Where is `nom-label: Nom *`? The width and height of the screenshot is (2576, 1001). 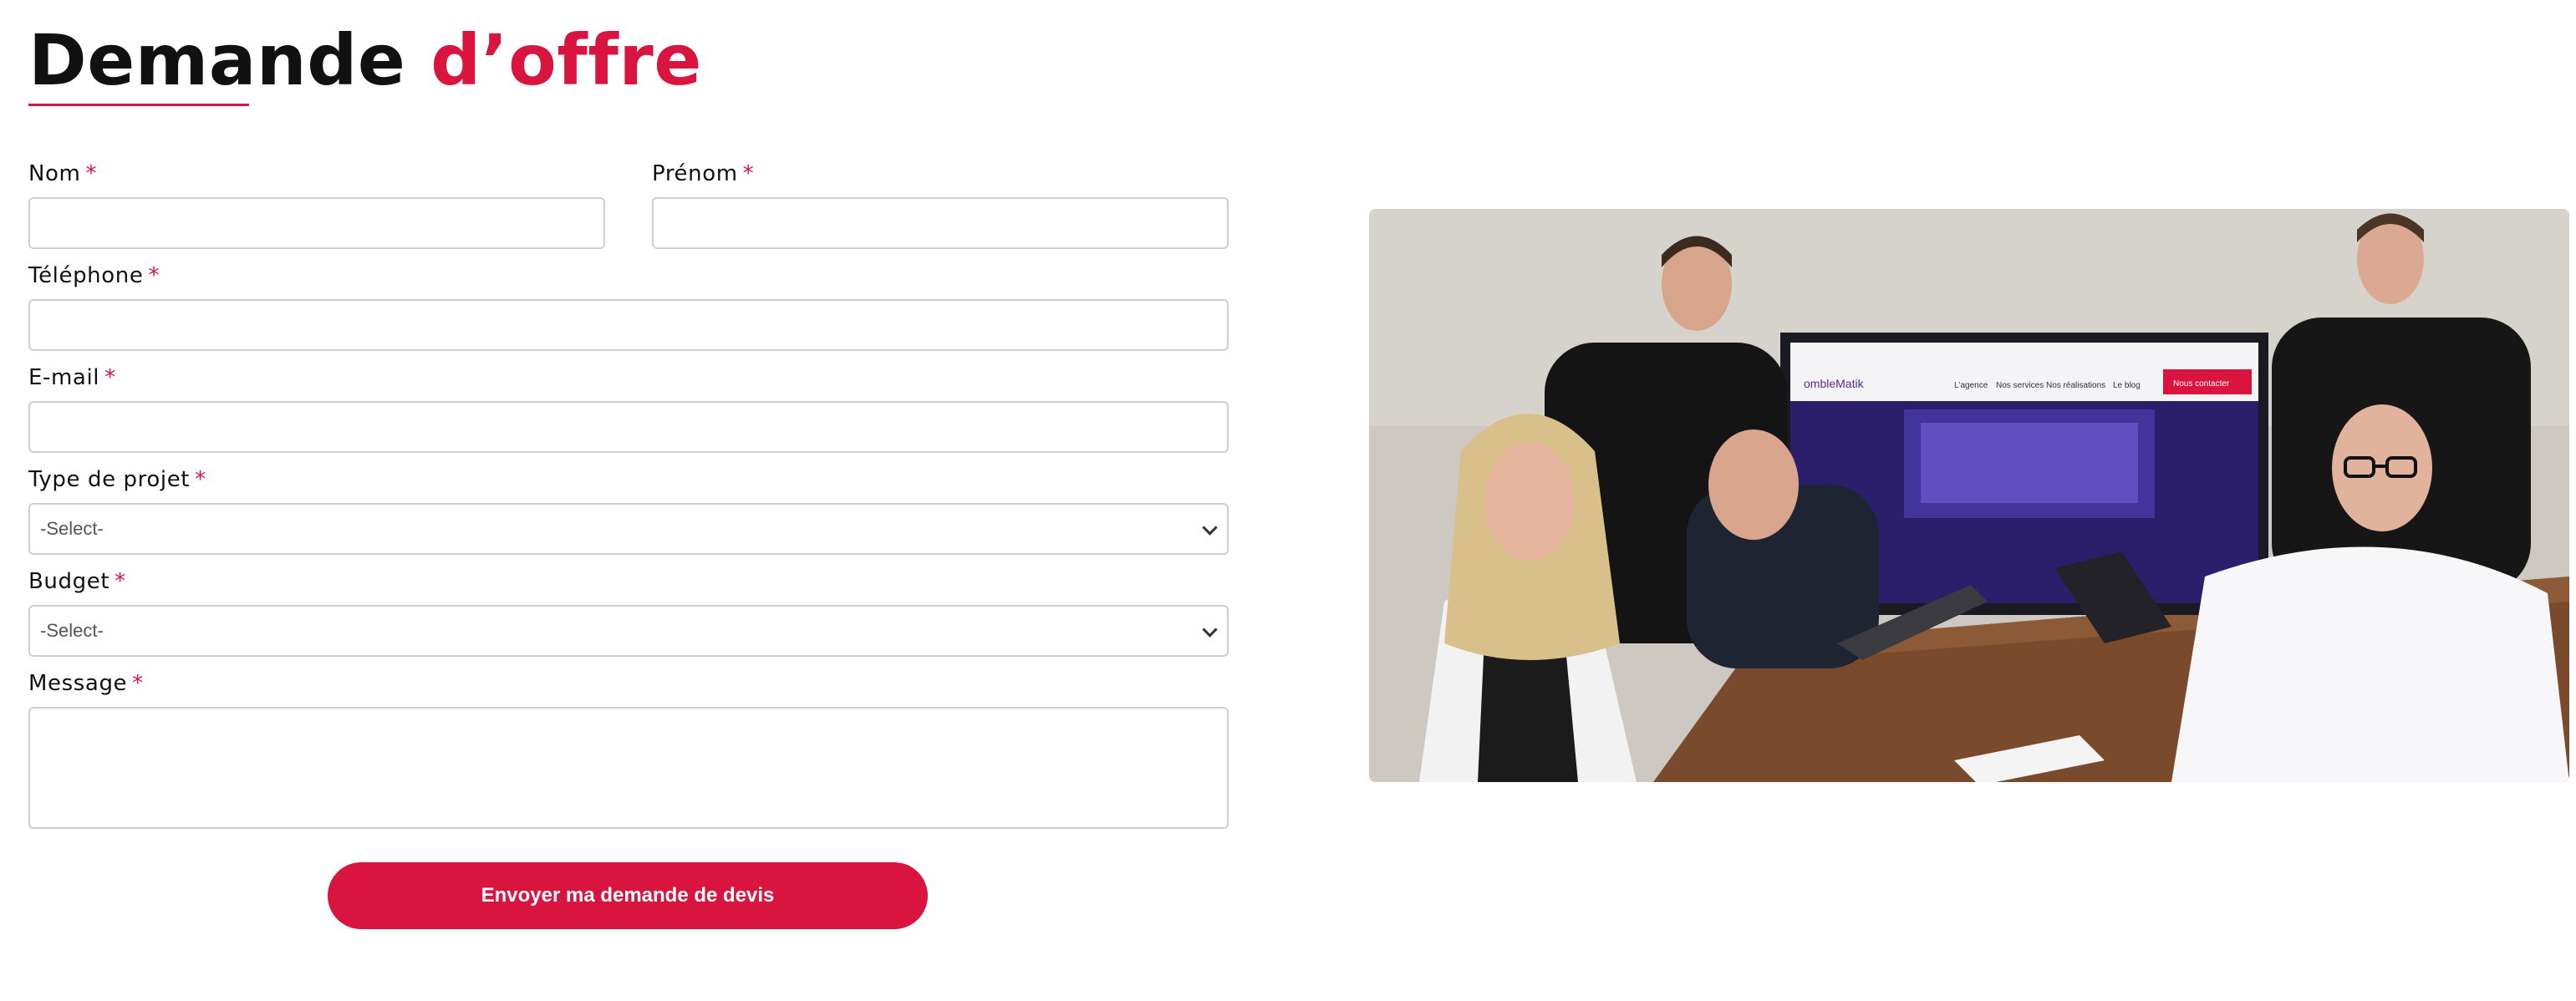 nom-label: Nom * is located at coordinates (63, 174).